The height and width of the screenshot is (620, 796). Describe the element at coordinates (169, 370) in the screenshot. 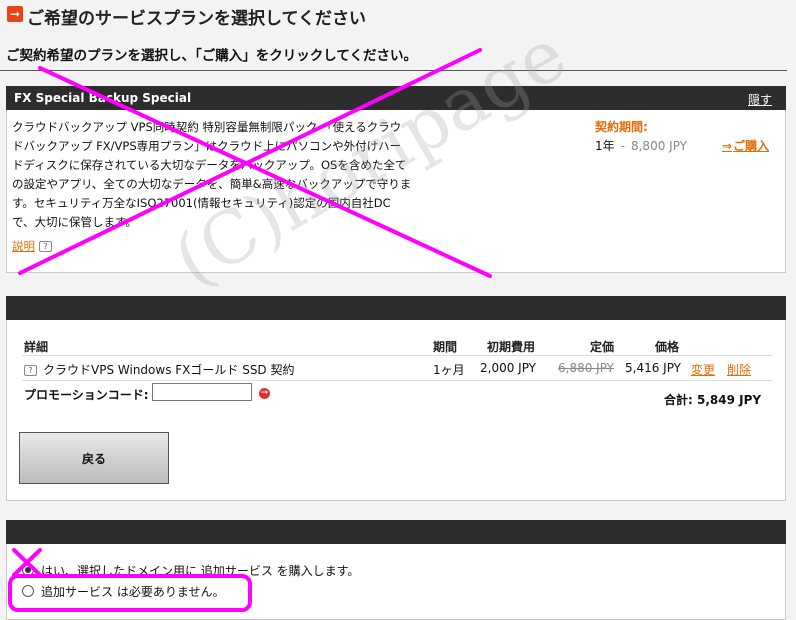

I see `item-name: クラウドVPS Windows FXゴールド SSD 契約` at that location.